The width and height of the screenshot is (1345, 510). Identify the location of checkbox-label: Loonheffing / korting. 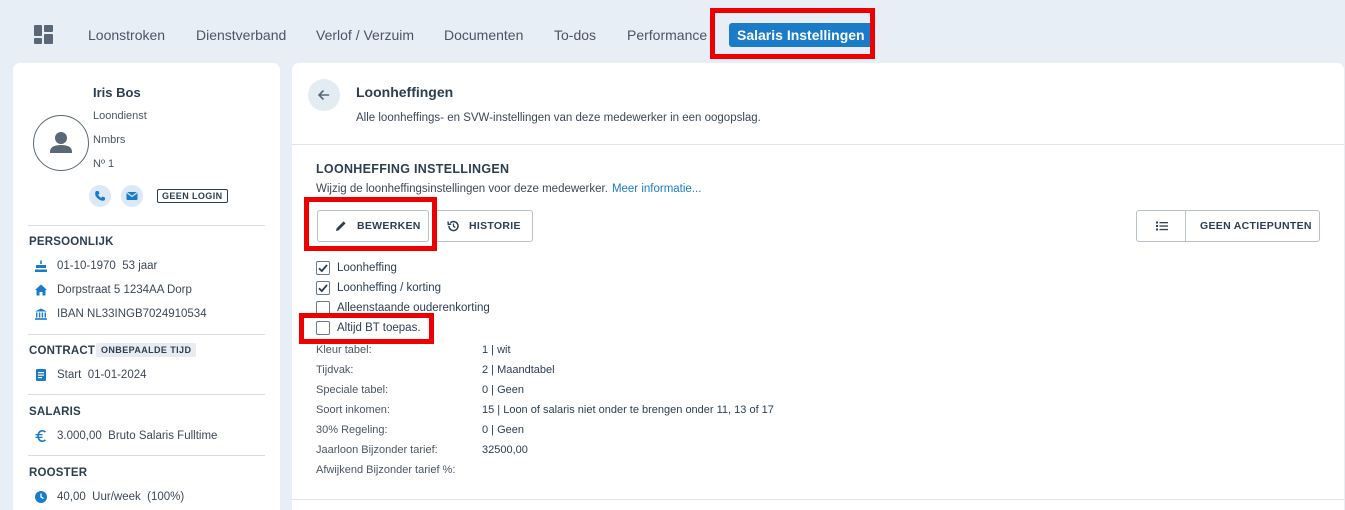
(389, 288).